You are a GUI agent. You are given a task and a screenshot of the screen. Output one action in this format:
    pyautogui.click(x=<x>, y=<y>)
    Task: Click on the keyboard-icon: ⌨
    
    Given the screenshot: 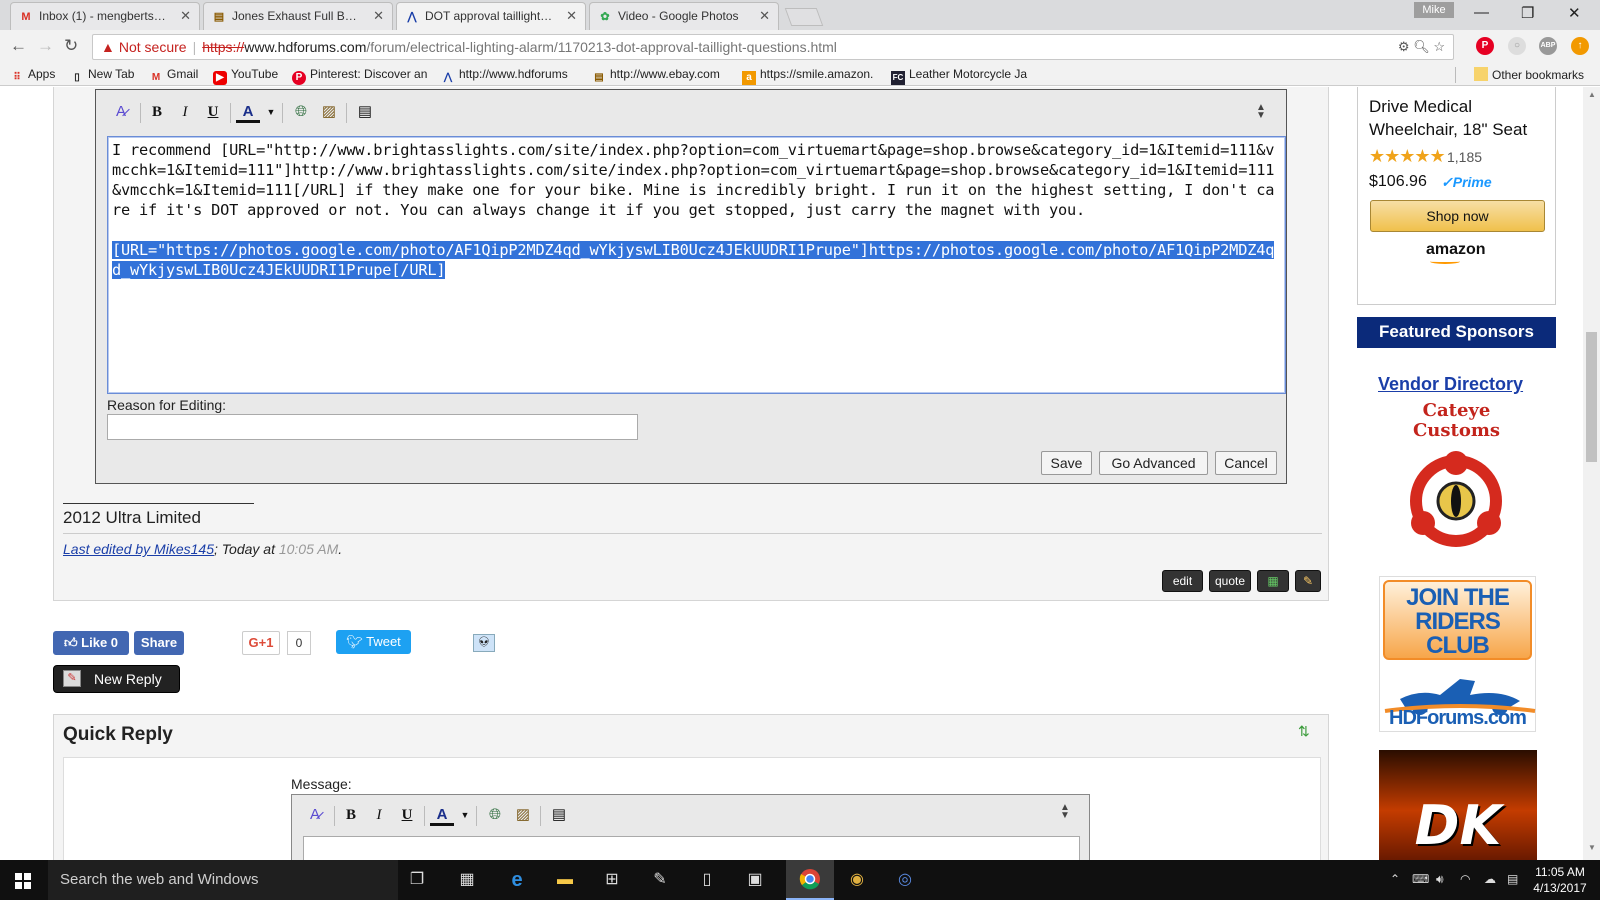 What is the action you would take?
    pyautogui.click(x=1420, y=879)
    